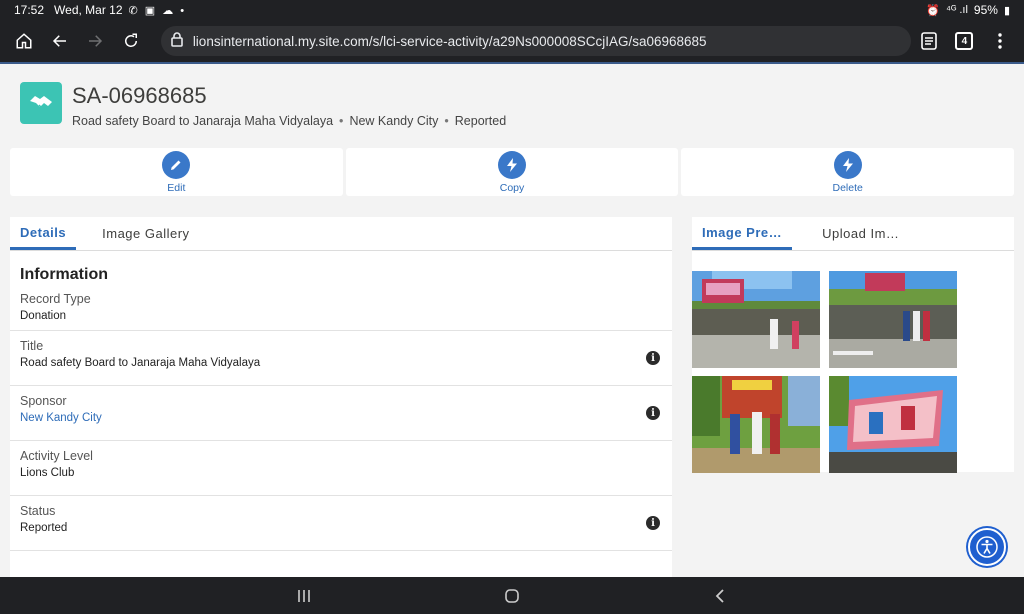 Image resolution: width=1024 pixels, height=614 pixels. Describe the element at coordinates (64, 274) in the screenshot. I see `section-title: Information` at that location.